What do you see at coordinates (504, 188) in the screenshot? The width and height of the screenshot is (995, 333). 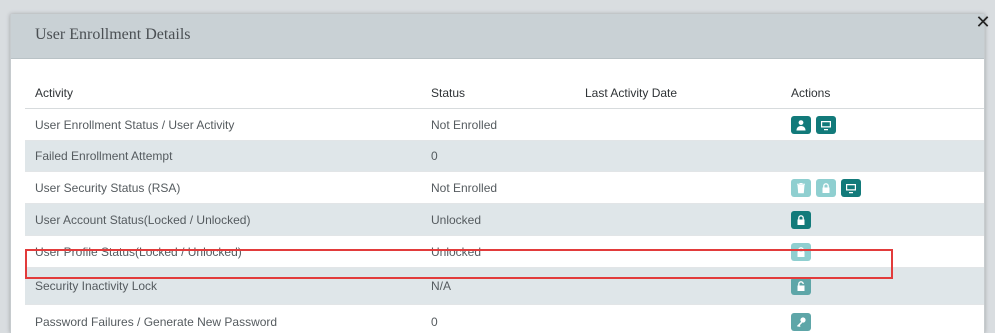 I see `table-row-security-status-rsa: User Security Status (RSA) Not Enrolled` at bounding box center [504, 188].